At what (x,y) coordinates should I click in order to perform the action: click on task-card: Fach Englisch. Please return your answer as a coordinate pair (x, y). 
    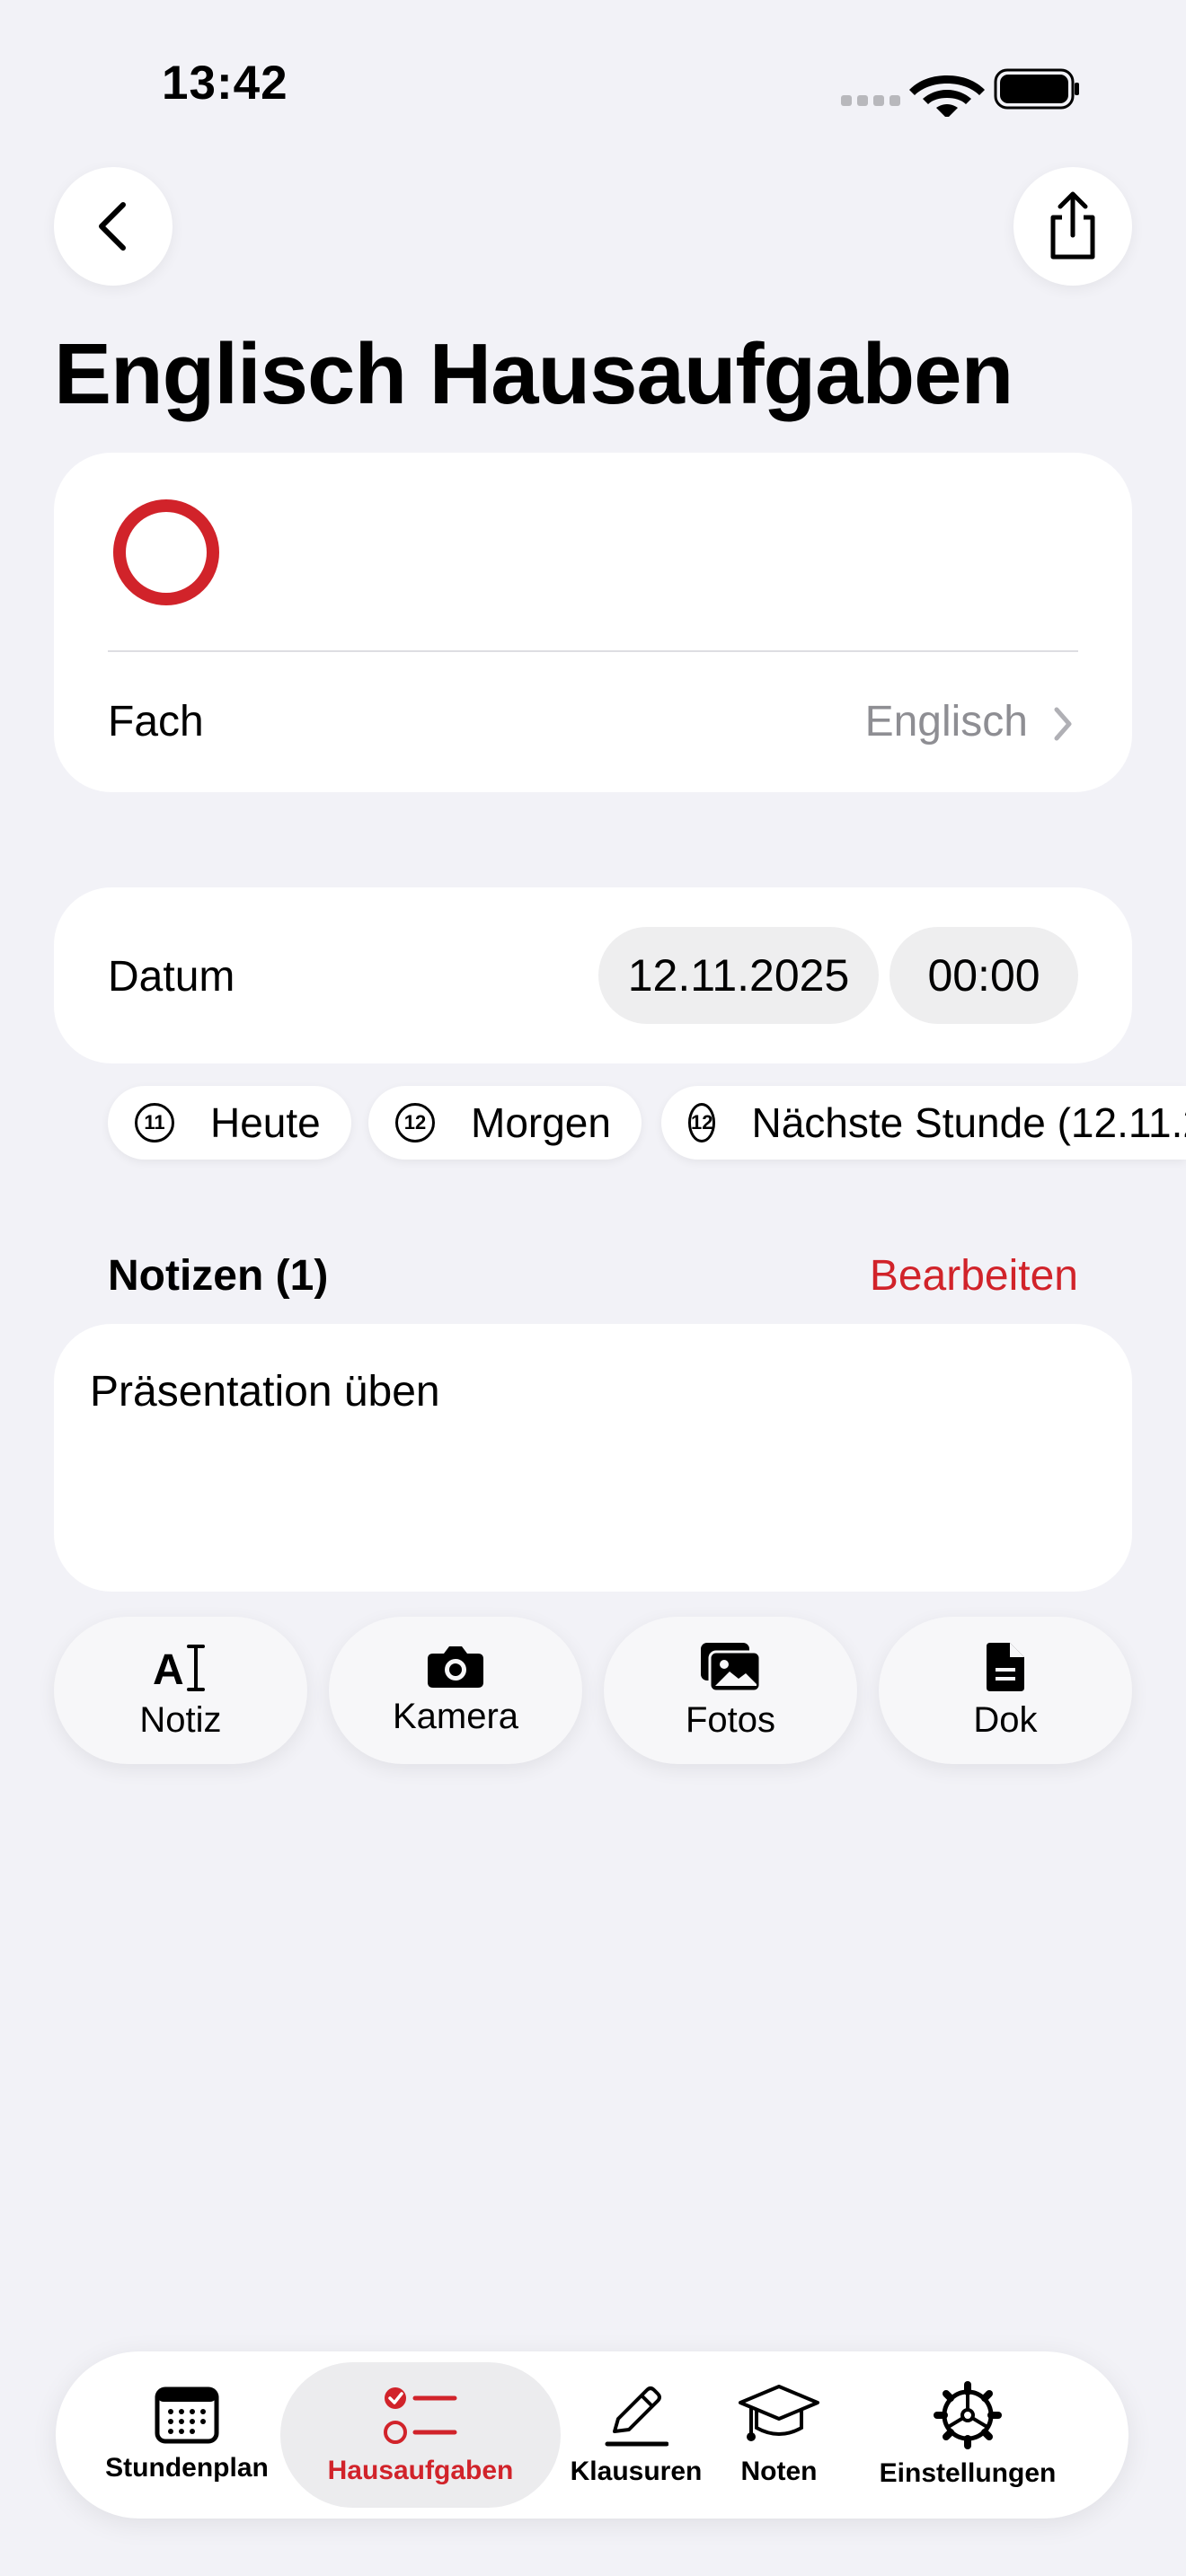
    Looking at the image, I should click on (593, 622).